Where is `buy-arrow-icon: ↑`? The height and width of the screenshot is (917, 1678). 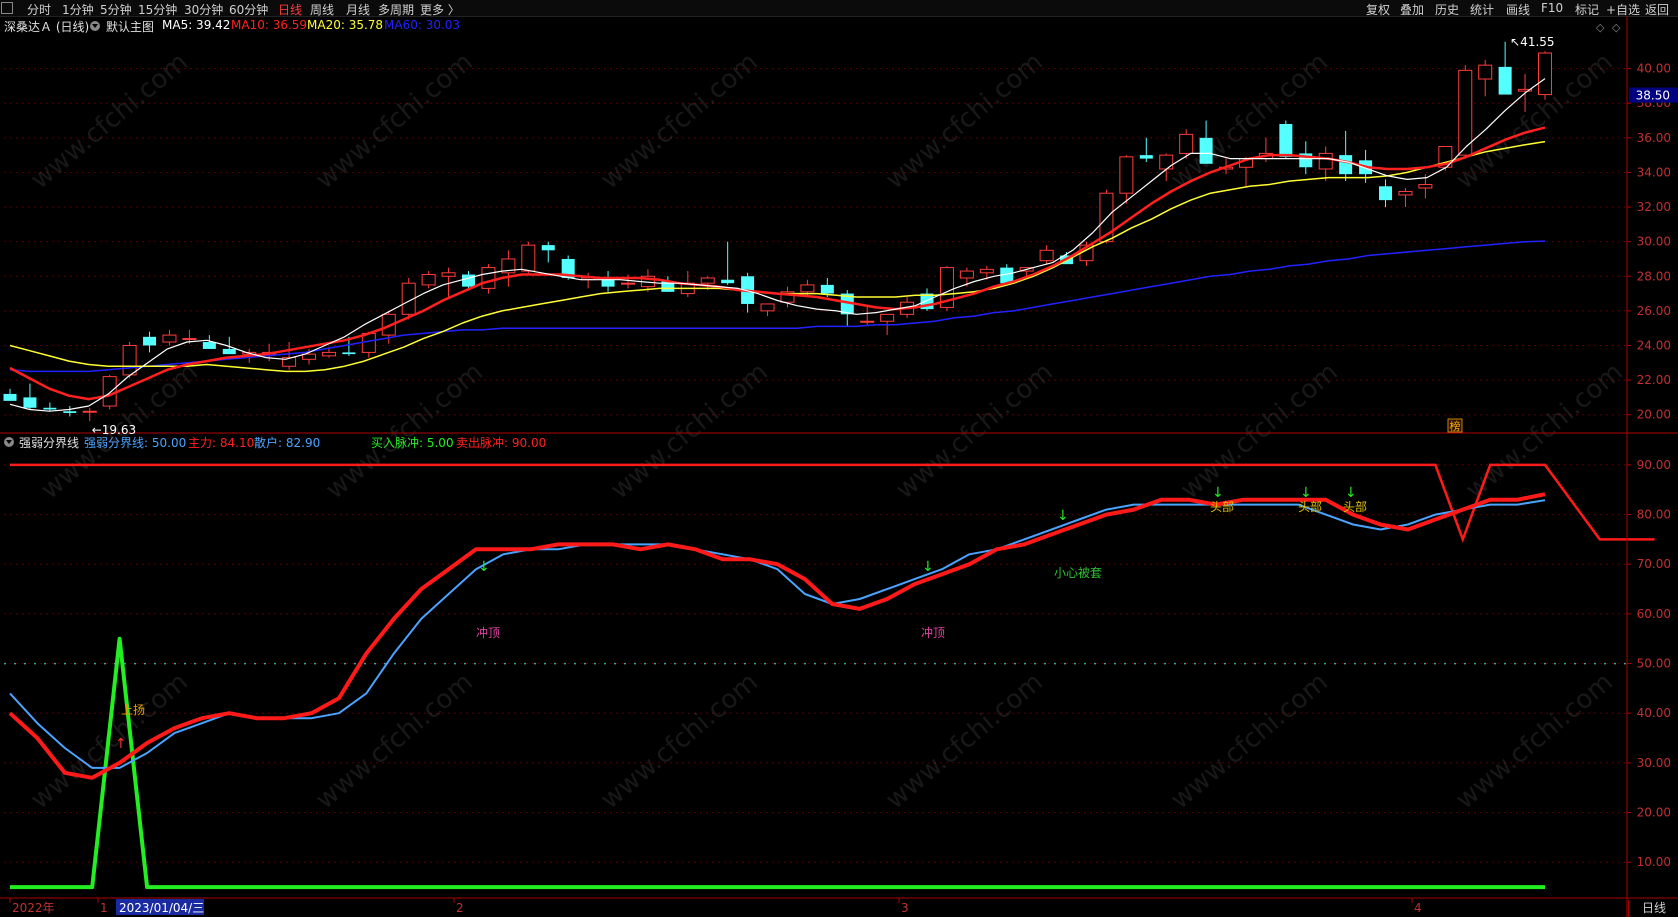
buy-arrow-icon: ↑ is located at coordinates (121, 744).